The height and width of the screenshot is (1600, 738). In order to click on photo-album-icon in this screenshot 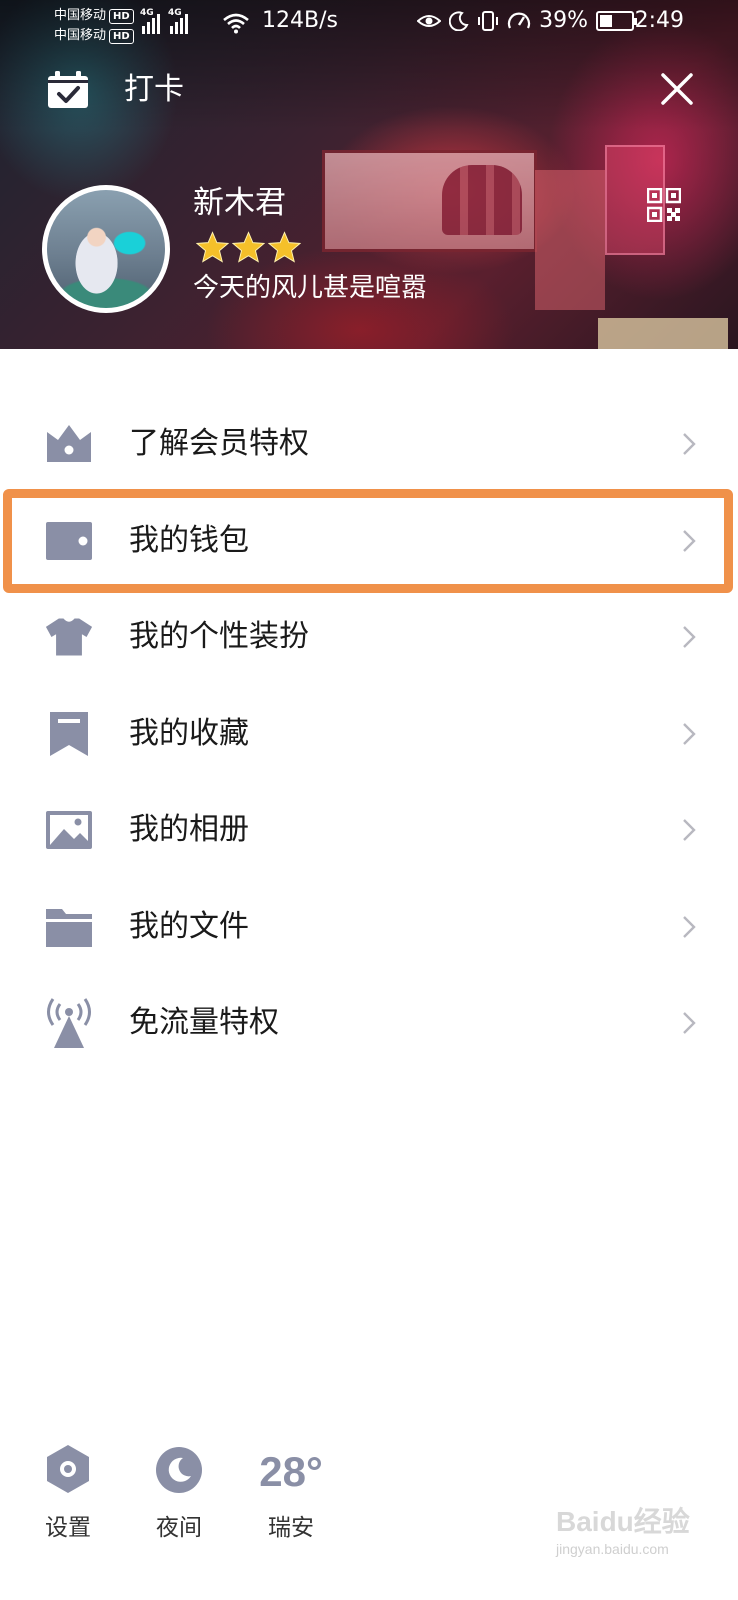, I will do `click(69, 830)`.